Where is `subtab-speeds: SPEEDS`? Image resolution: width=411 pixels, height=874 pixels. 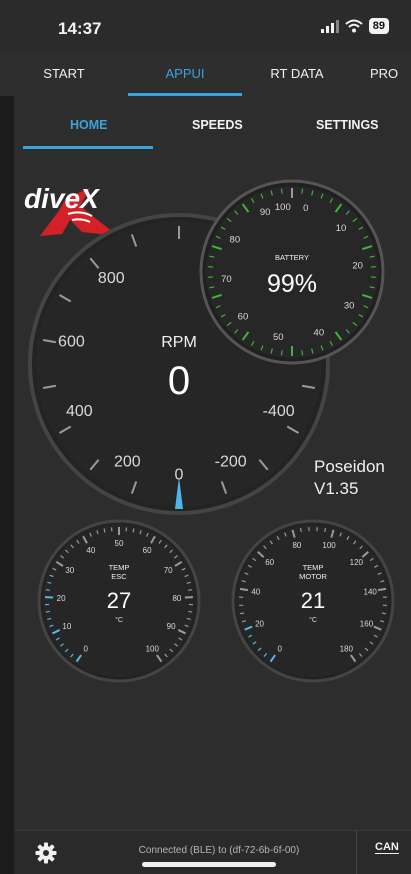 subtab-speeds: SPEEDS is located at coordinates (217, 125).